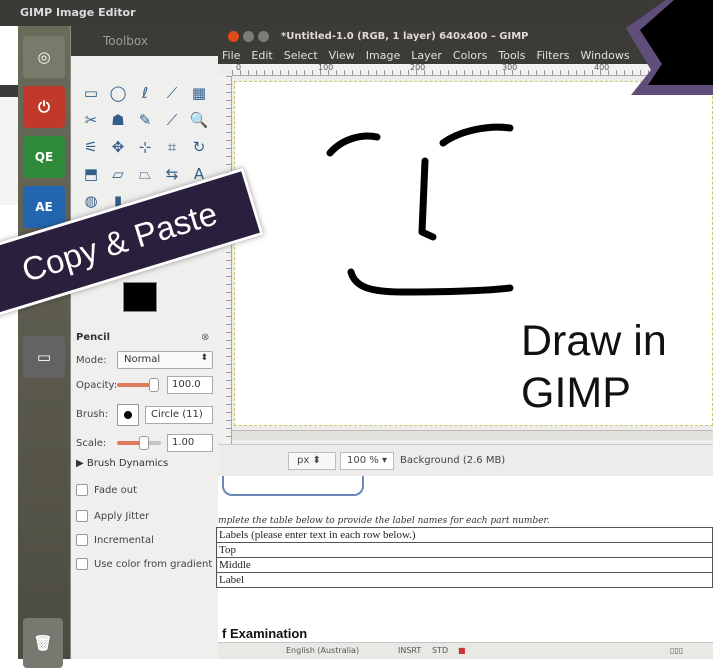  I want to click on minimize-icon, so click(248, 36).